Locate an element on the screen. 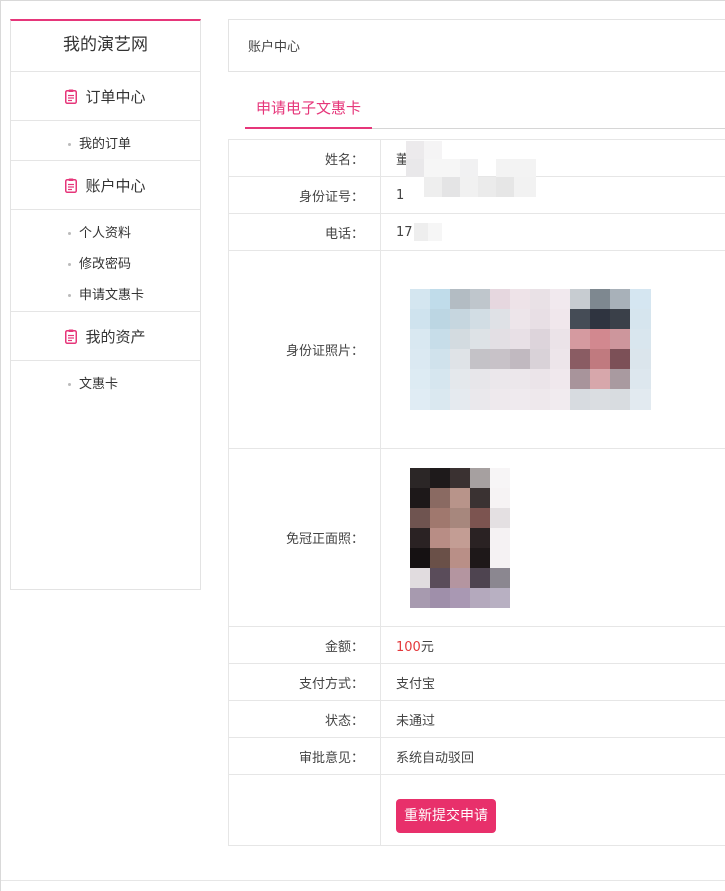  phone-value-cell: 17 is located at coordinates (552, 232).